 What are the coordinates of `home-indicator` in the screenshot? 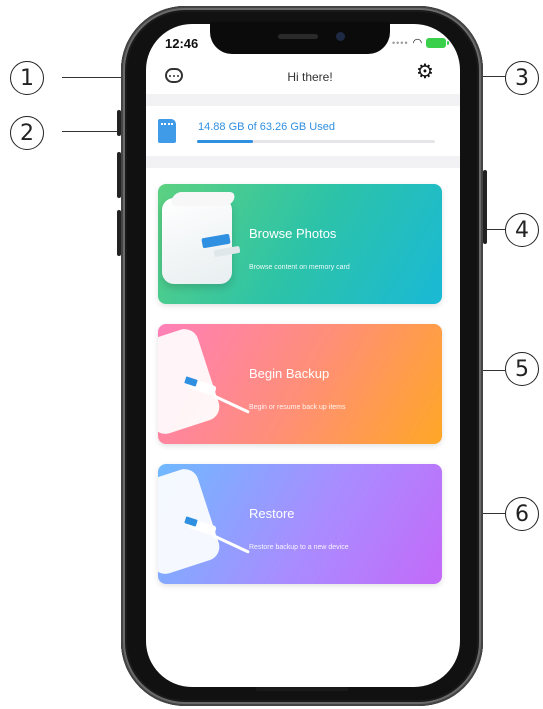 It's located at (302, 689).